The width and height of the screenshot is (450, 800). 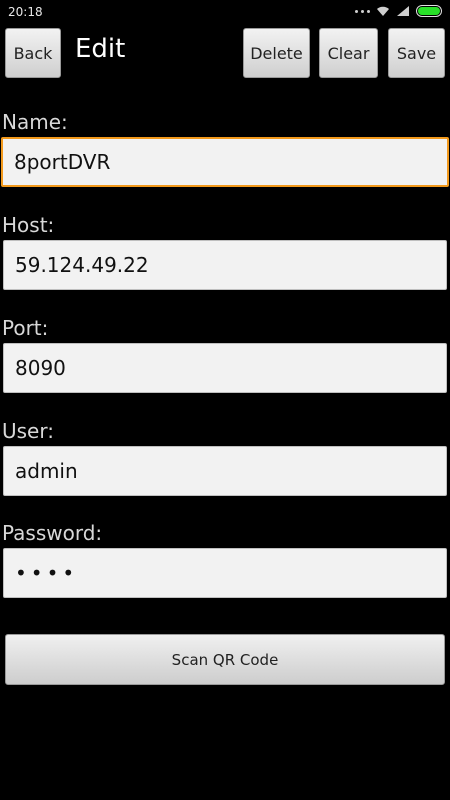 I want to click on status-bar: 20:18, so click(x=225, y=13).